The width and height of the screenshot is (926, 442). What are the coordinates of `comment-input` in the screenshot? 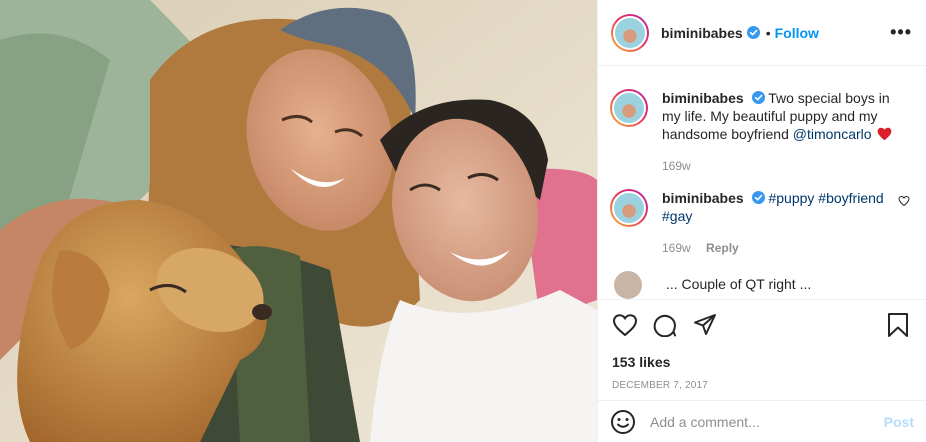 It's located at (767, 421).